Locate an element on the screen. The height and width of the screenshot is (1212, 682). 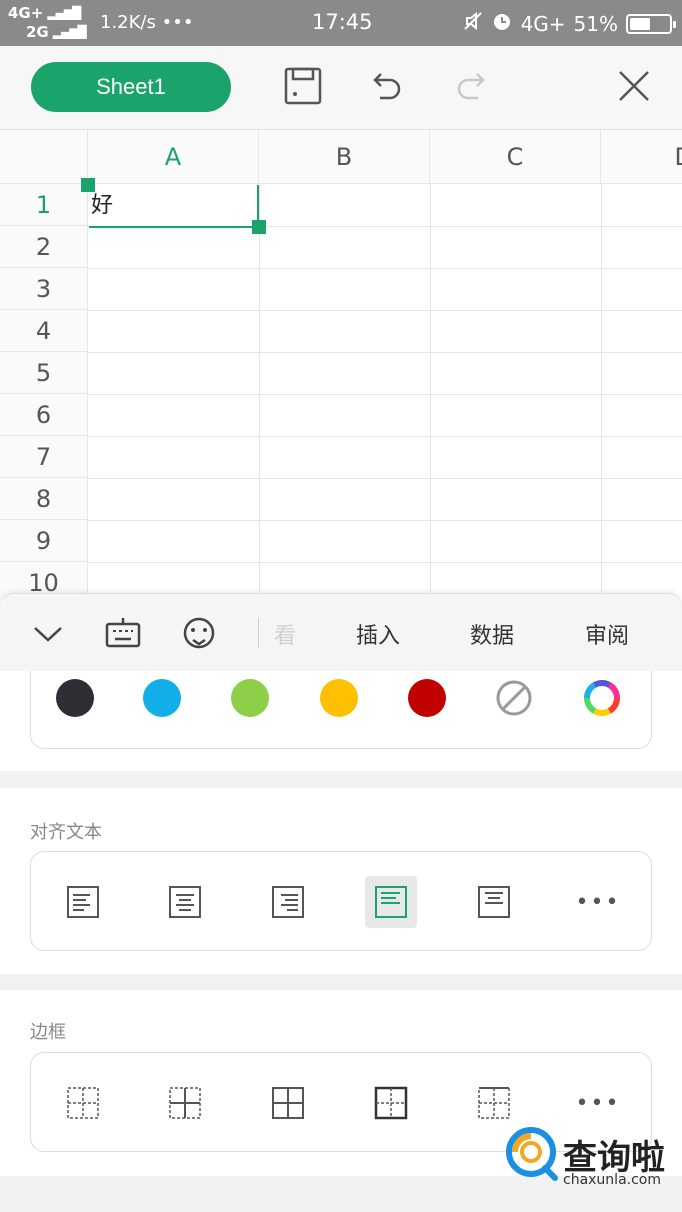
row-header-6: 6 is located at coordinates (44, 415).